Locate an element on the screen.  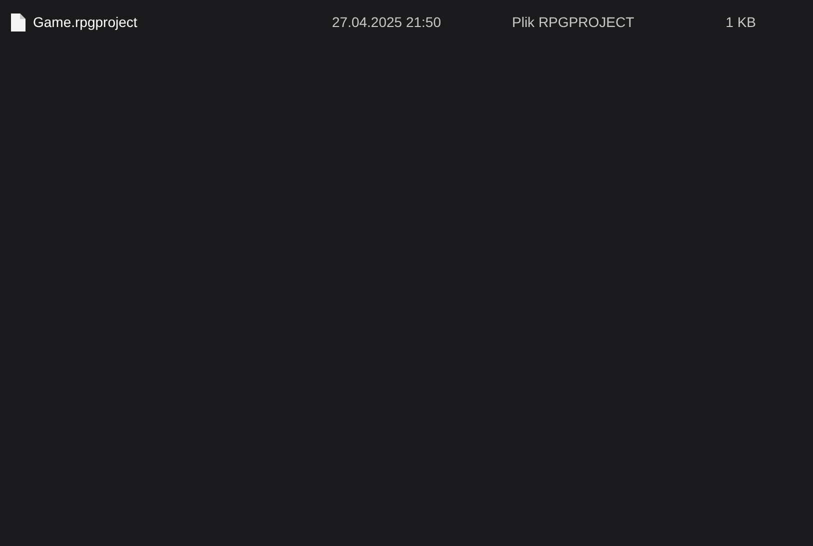
modified-date: 27.04.2025 21:50 is located at coordinates (387, 22).